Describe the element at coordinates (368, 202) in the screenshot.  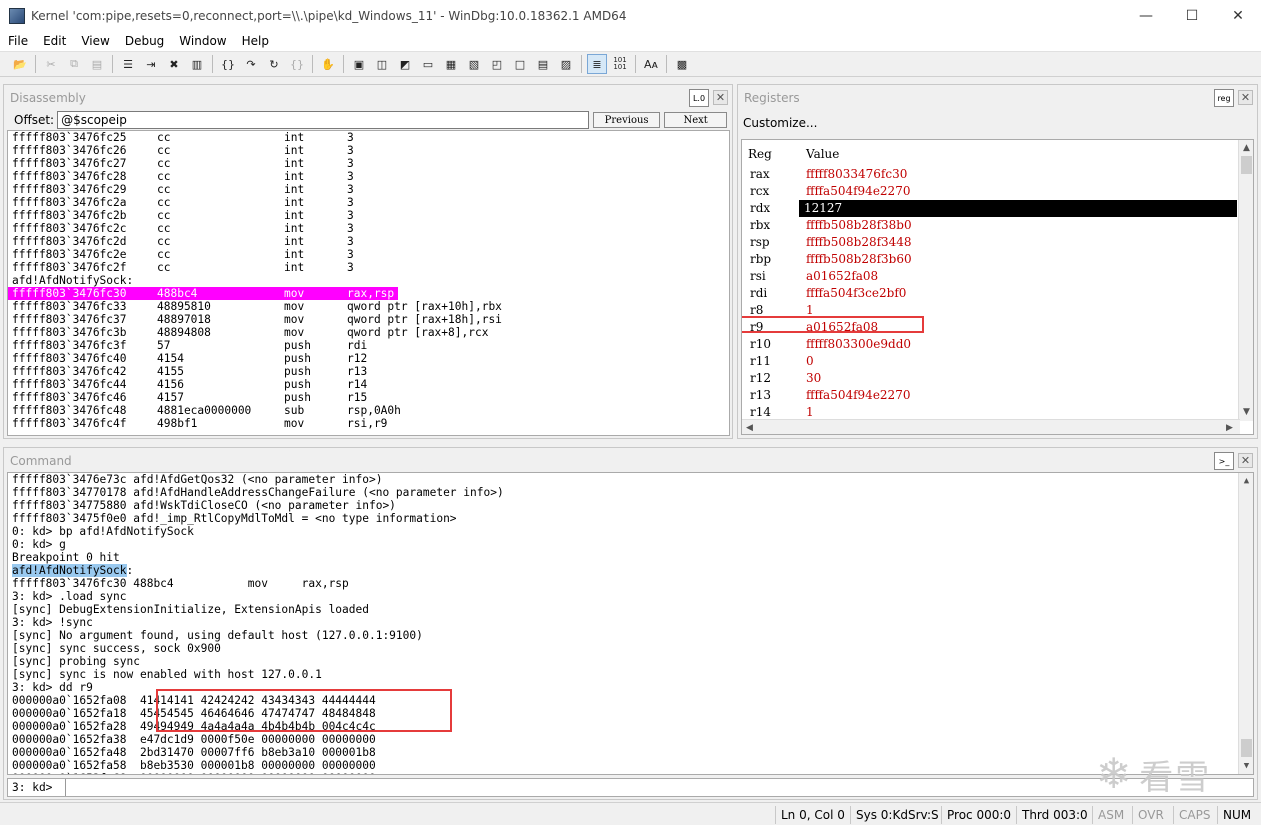
I see `disasm-line: fffff803`3476fc2a cc int 3` at that location.